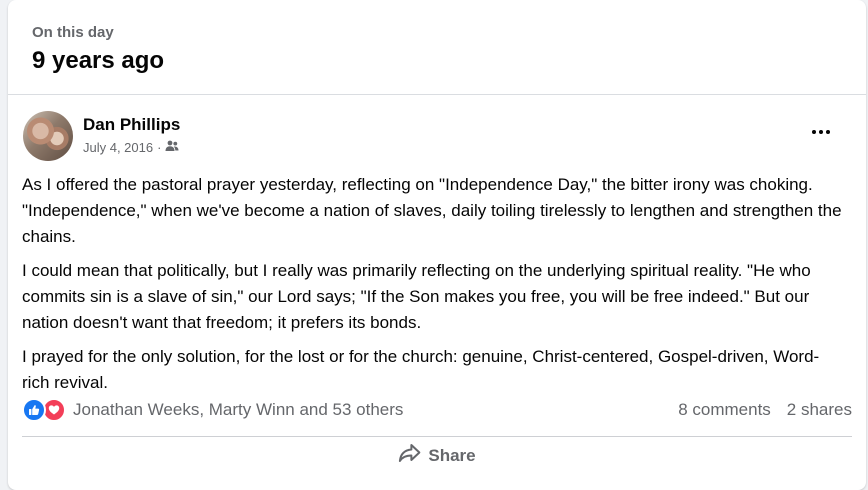 The image size is (868, 490). What do you see at coordinates (34, 410) in the screenshot?
I see `like-icon` at bounding box center [34, 410].